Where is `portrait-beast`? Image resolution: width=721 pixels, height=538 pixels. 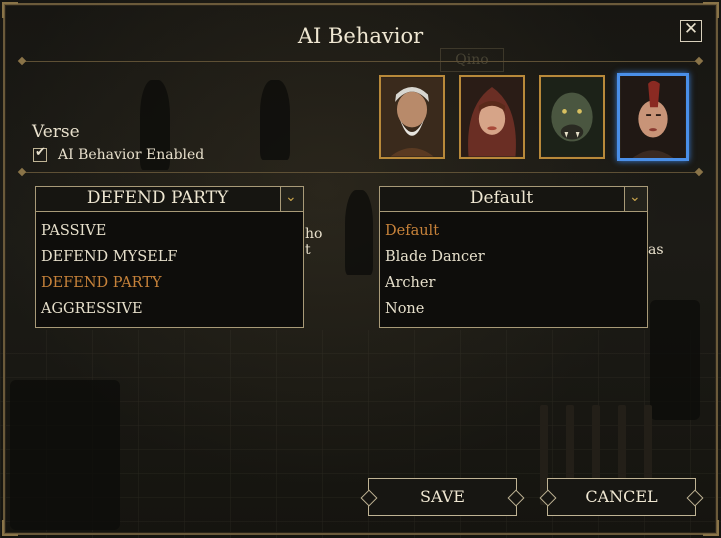 portrait-beast is located at coordinates (572, 117).